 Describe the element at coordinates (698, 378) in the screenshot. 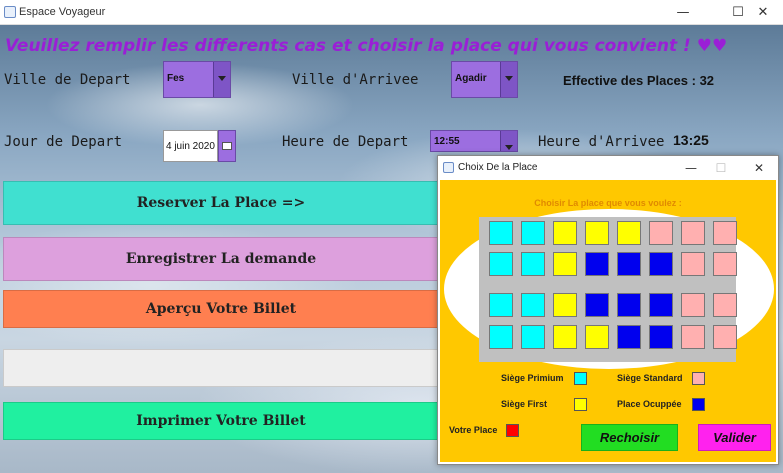

I see `legend-standard-swatch` at that location.